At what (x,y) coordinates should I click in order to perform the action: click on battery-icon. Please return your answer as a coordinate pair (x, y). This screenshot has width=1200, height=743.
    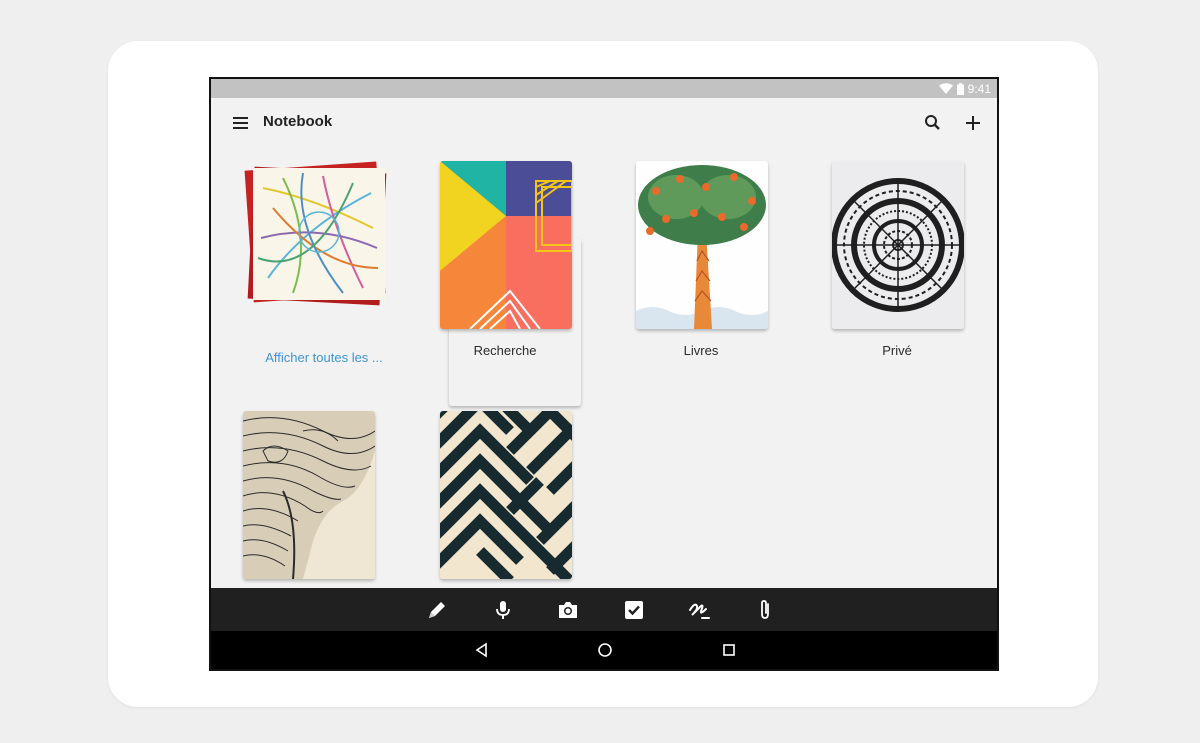
    Looking at the image, I should click on (960, 88).